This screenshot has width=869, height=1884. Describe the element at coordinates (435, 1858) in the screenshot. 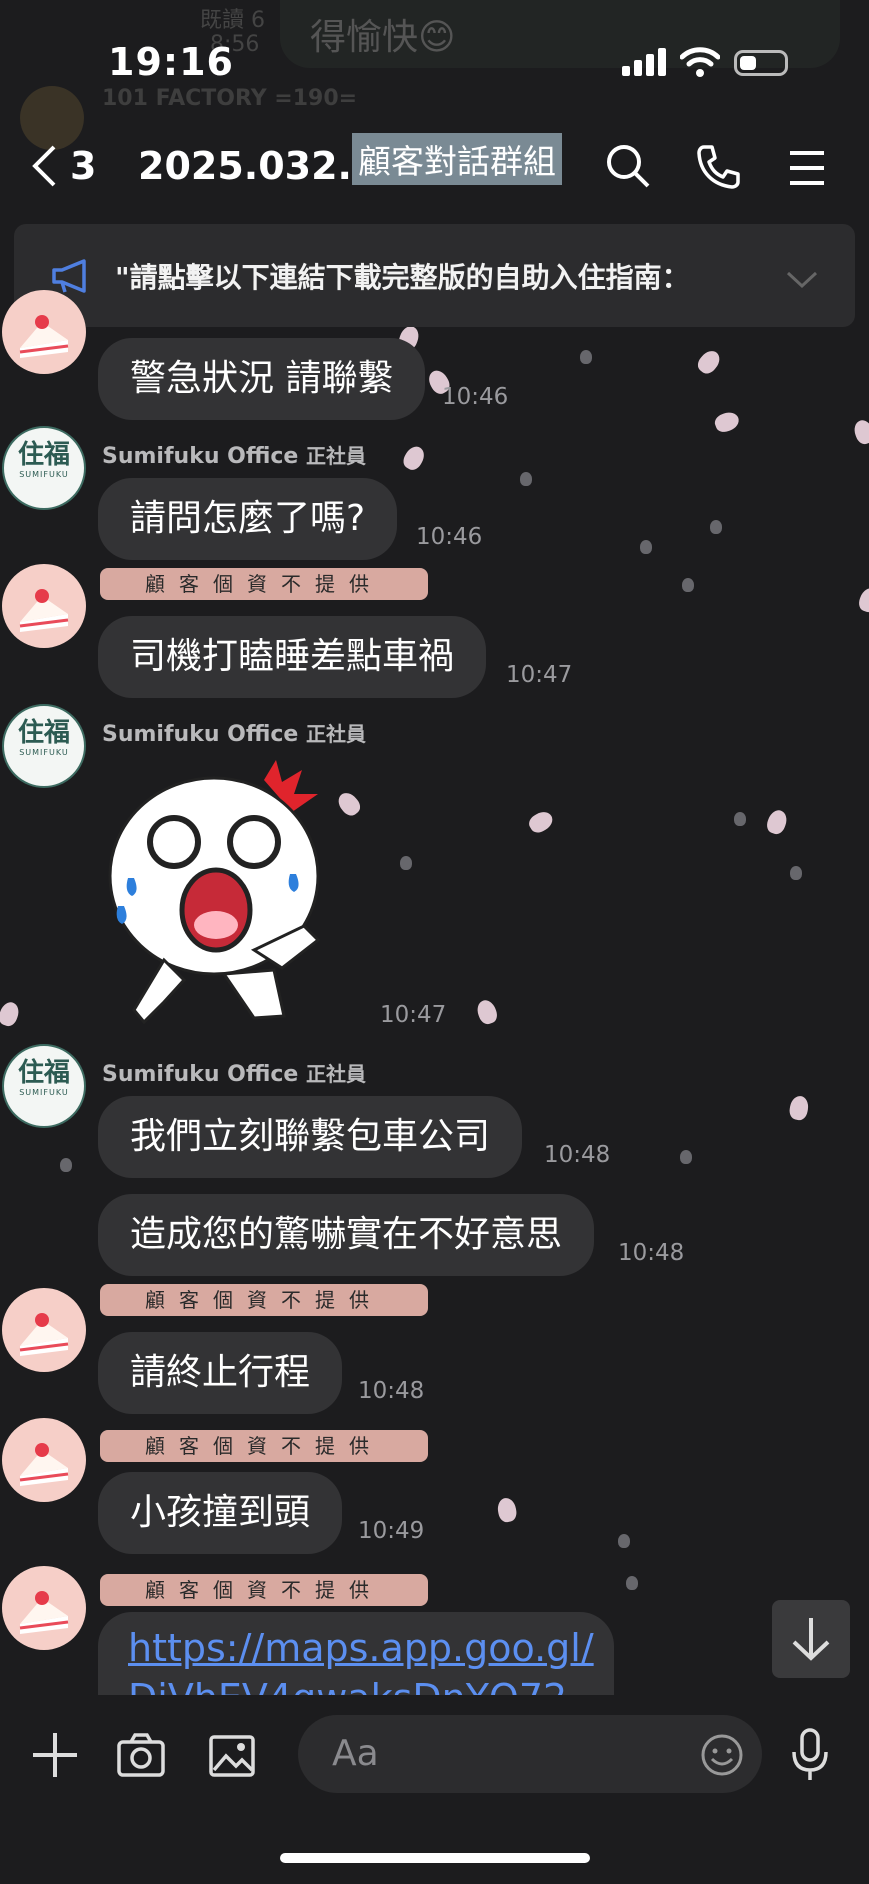

I see `home-indicator` at that location.